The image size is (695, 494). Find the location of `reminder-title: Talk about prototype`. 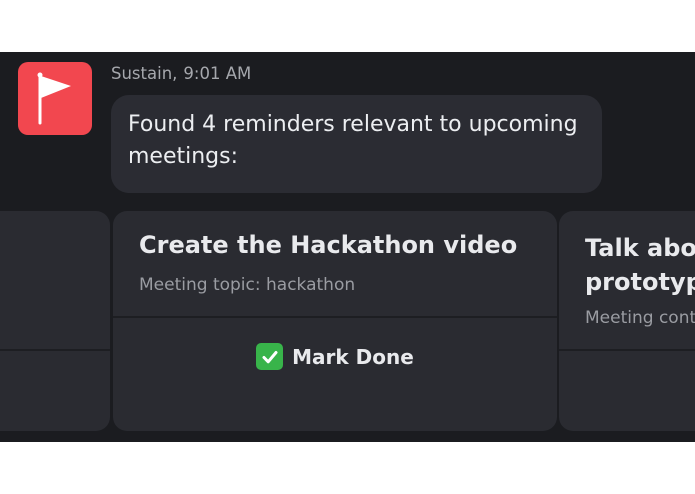

reminder-title: Talk about prototype is located at coordinates (640, 265).